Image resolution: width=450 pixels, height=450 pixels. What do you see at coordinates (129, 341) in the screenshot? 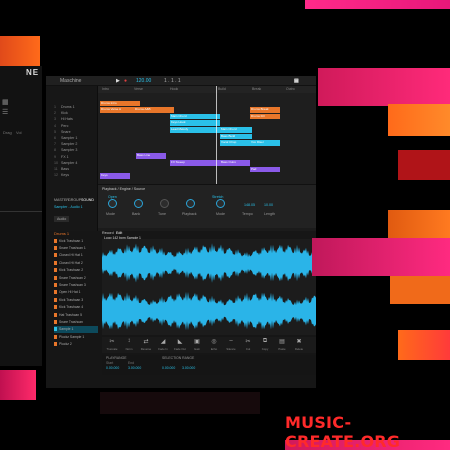
I see `tool-icon: ↕` at bounding box center [129, 341].